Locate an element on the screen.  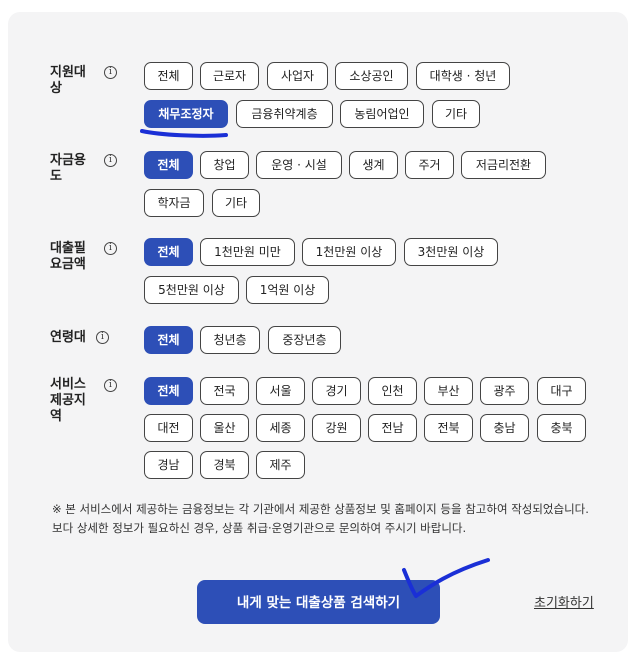
chip-agriculture: 농림어업인 is located at coordinates (382, 114).